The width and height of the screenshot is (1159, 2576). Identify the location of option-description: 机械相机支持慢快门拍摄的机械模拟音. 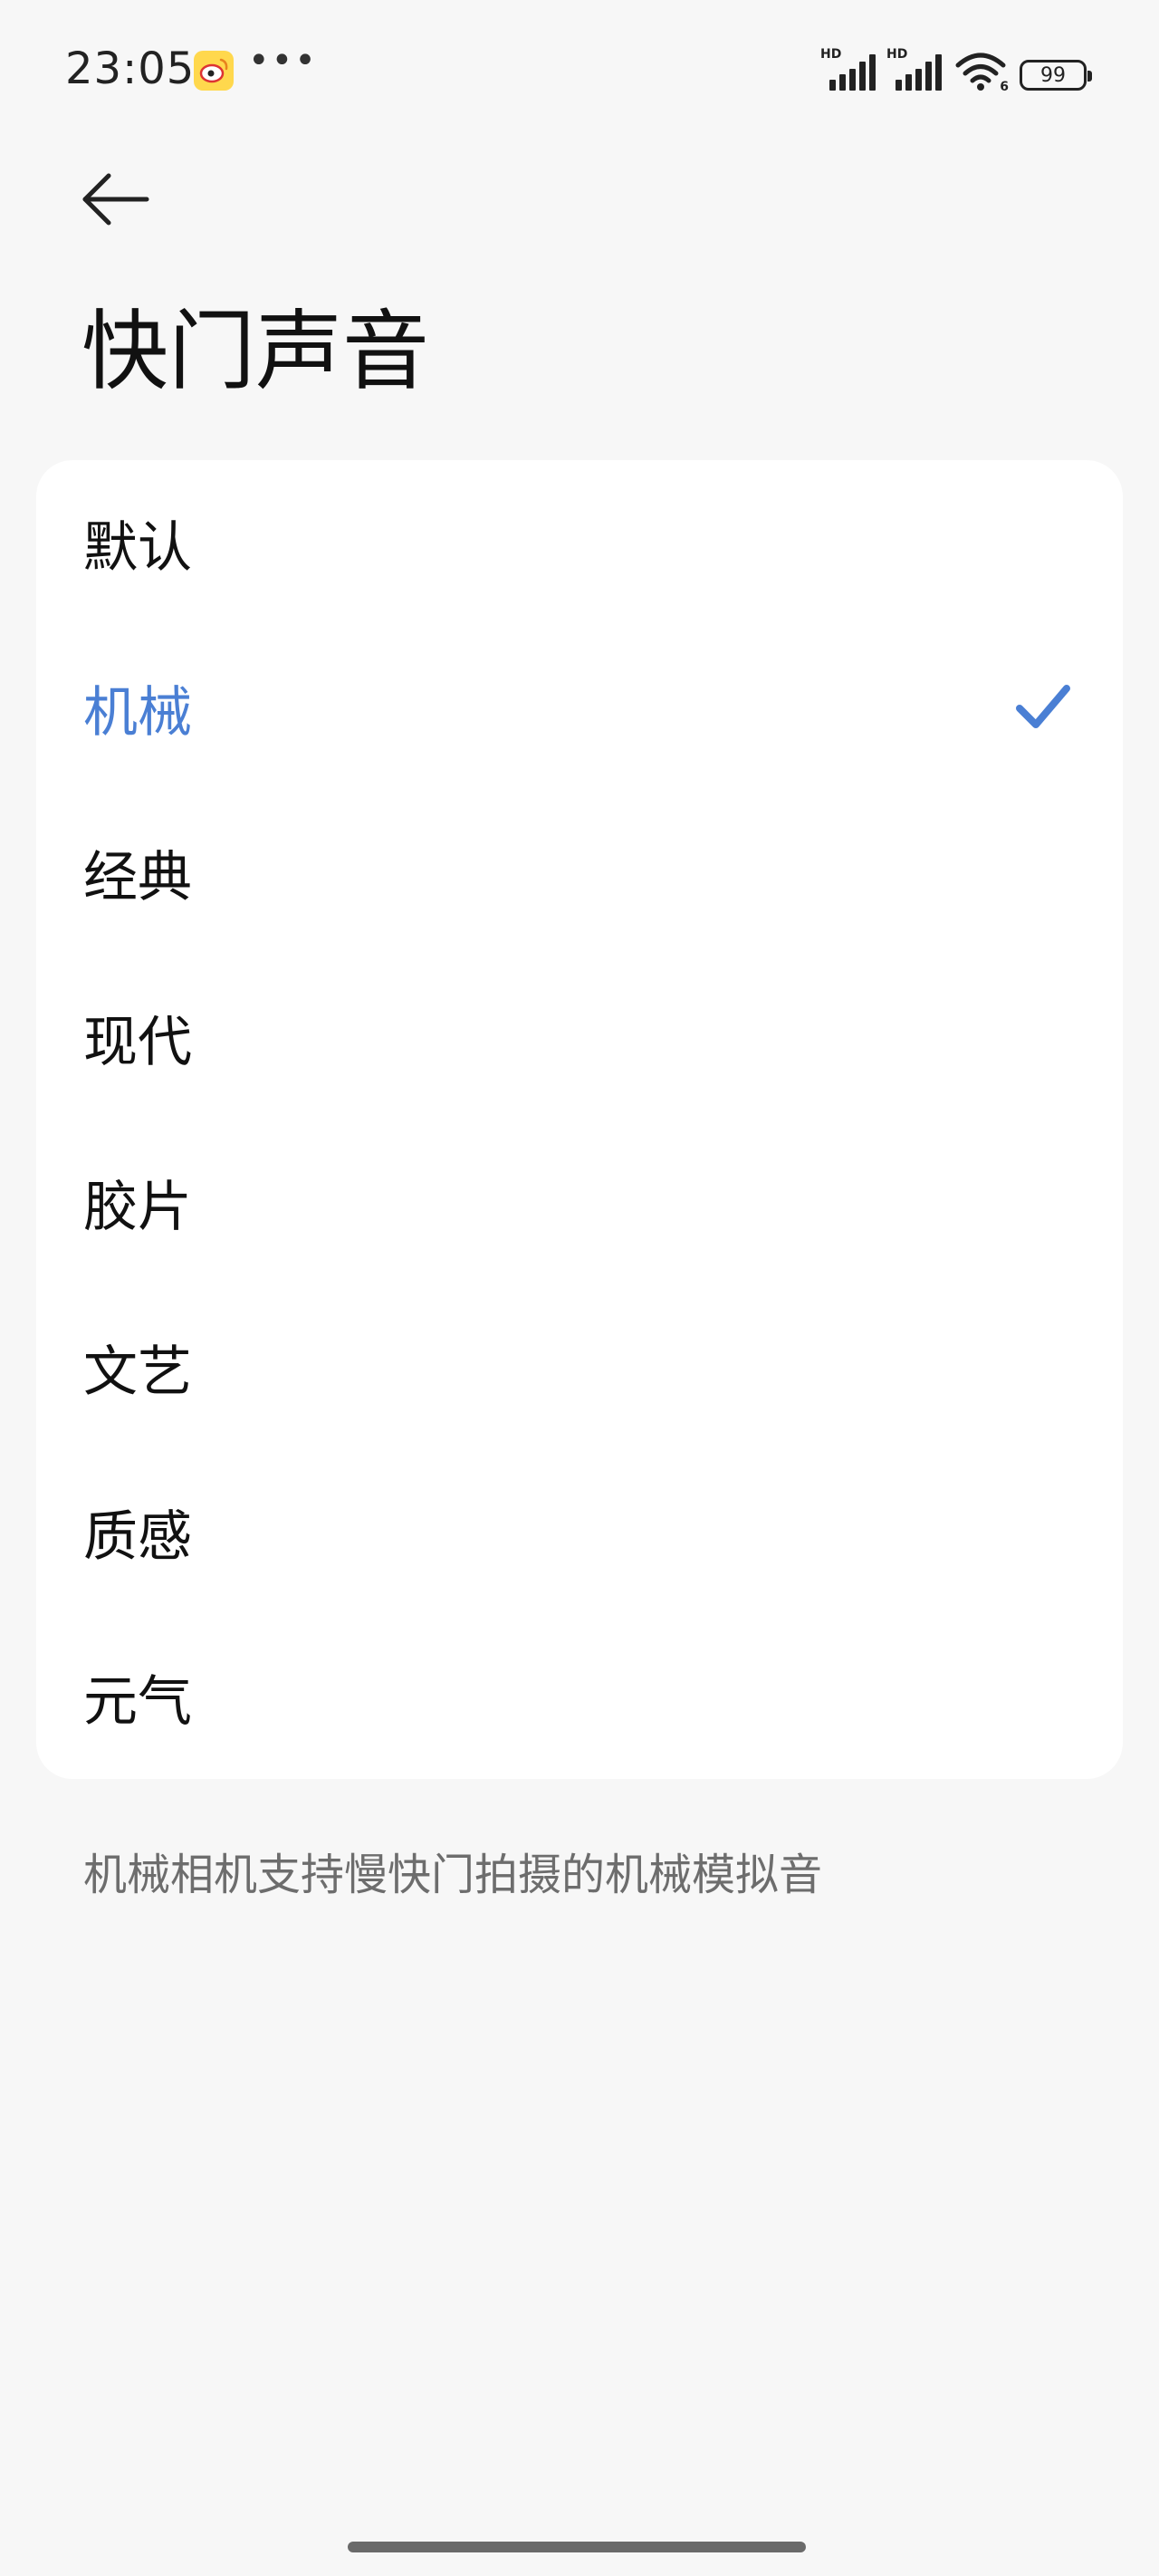
(453, 1875).